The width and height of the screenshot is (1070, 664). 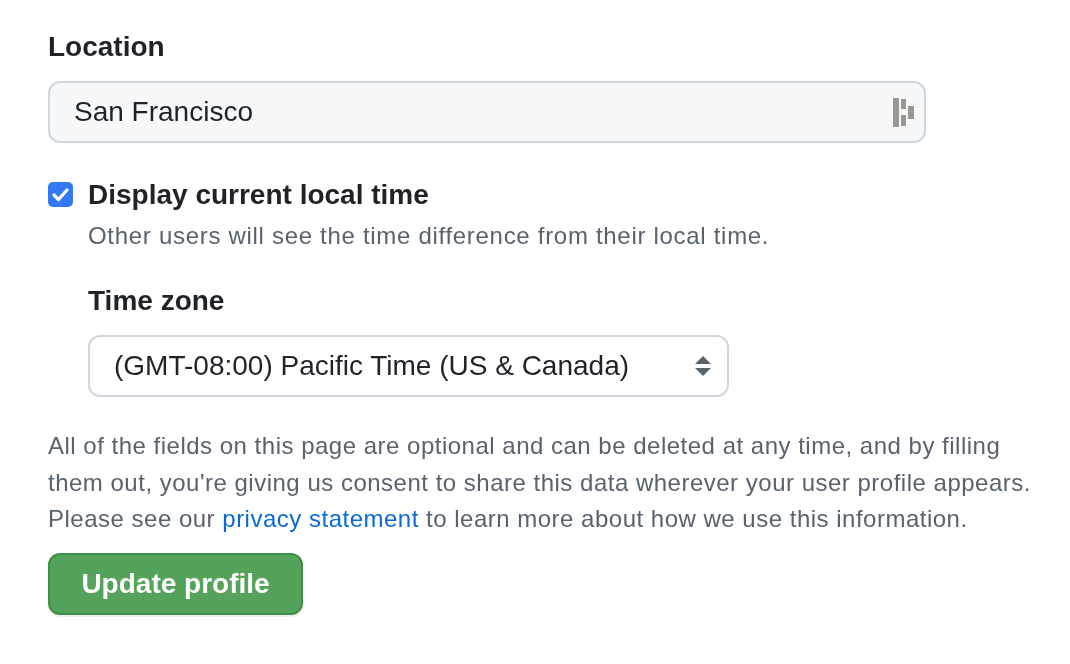 What do you see at coordinates (487, 112) in the screenshot?
I see `location-input: San Francisco` at bounding box center [487, 112].